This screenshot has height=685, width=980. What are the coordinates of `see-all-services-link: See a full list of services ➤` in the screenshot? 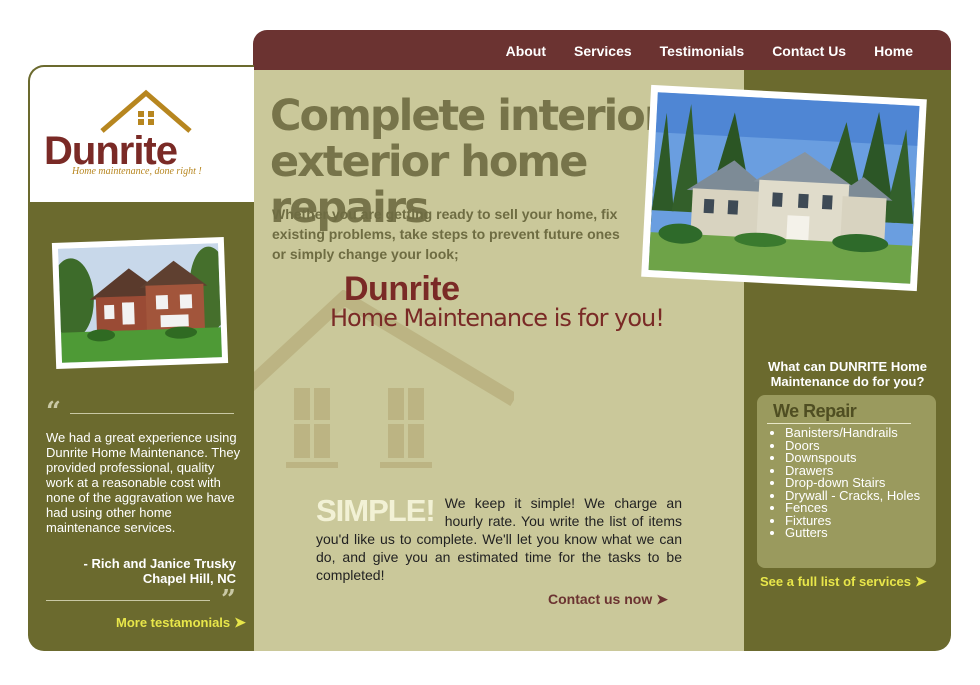 It's located at (843, 581).